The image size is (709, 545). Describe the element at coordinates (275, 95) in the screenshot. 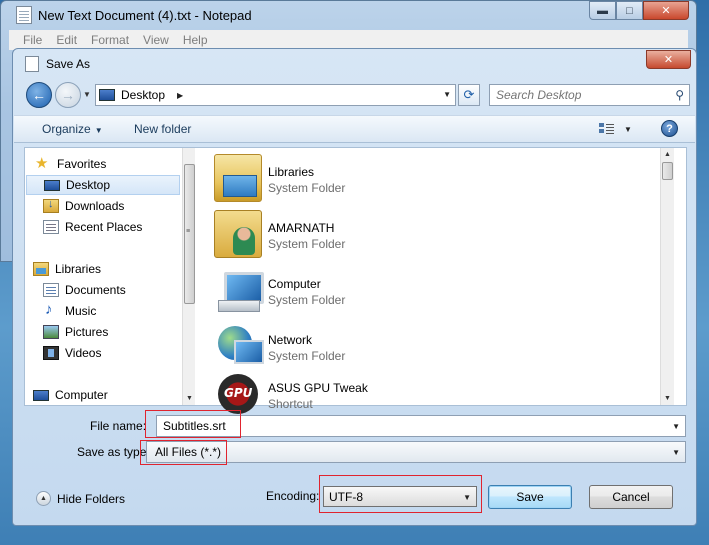

I see `address-bar: Desktop ▶ ▼` at that location.